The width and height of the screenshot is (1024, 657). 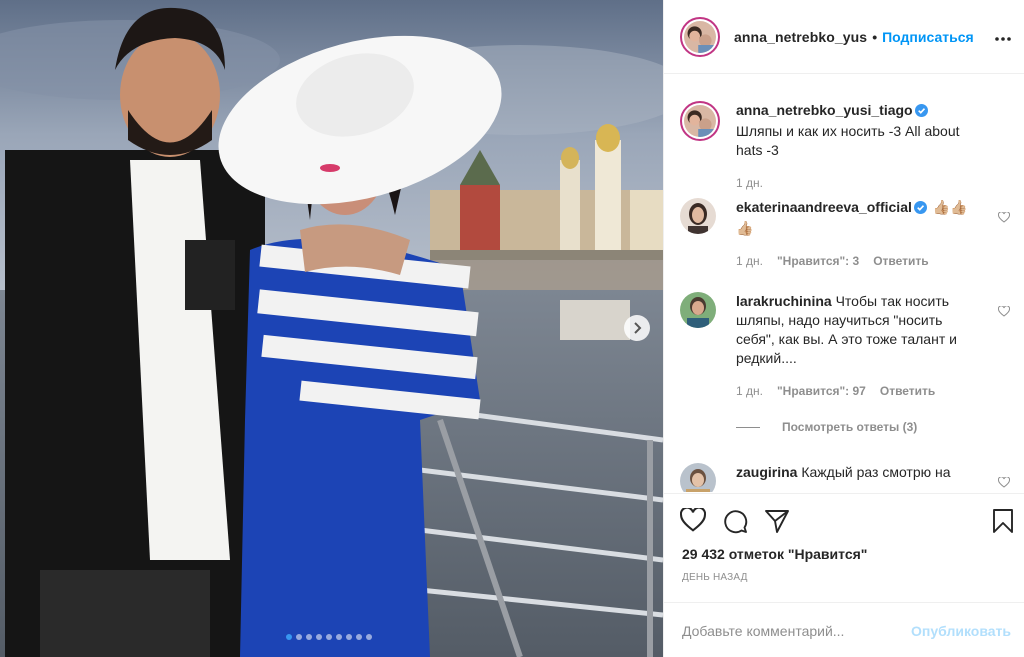 I want to click on caption-time: 1 дн., so click(x=749, y=183).